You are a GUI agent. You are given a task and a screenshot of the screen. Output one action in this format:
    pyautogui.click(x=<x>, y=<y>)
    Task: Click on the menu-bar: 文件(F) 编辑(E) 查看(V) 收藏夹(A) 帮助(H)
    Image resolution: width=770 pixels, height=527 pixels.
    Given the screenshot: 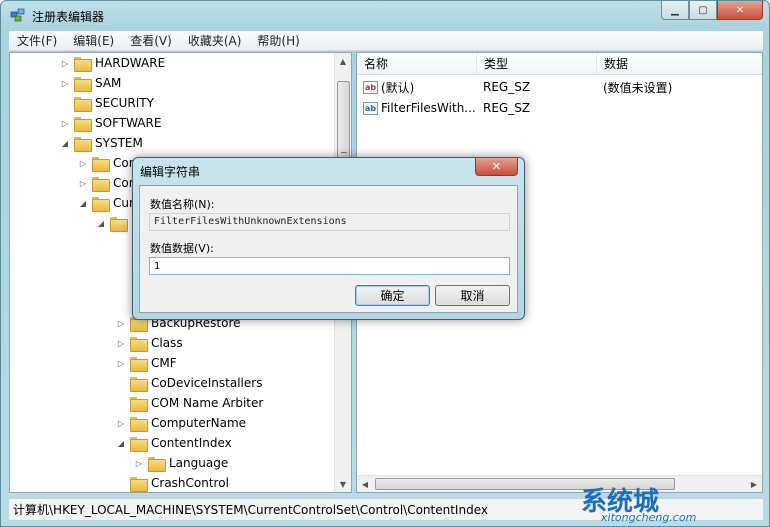 What is the action you would take?
    pyautogui.click(x=386, y=41)
    